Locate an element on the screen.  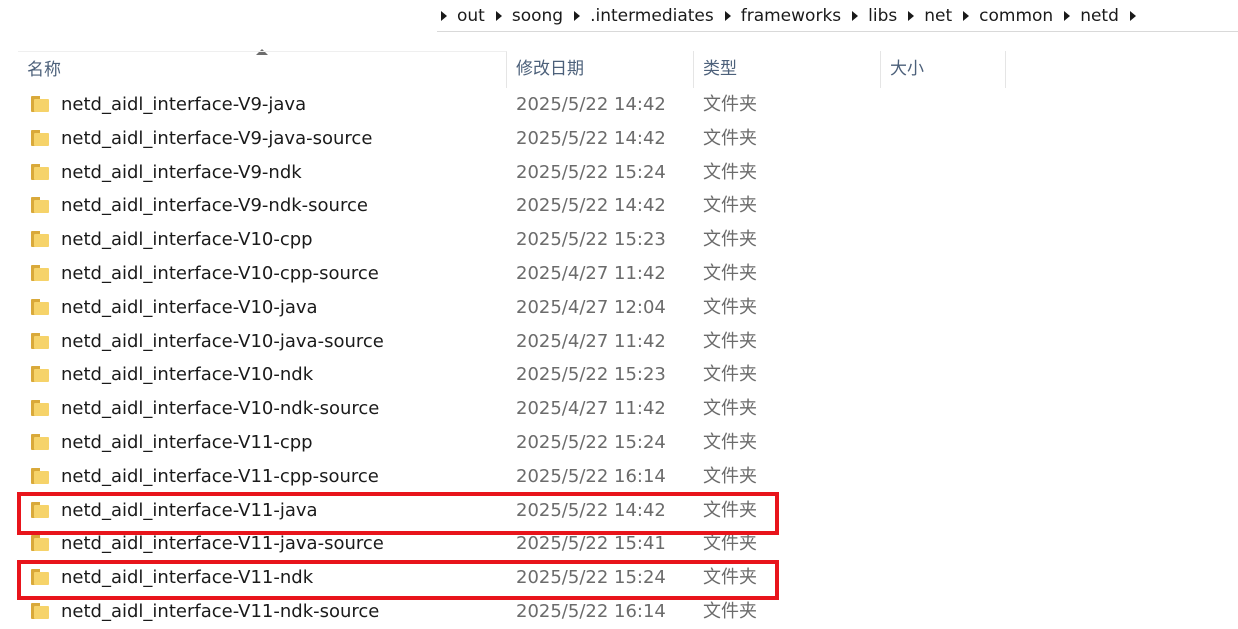
column-header-date: 修改日期 is located at coordinates (600, 69).